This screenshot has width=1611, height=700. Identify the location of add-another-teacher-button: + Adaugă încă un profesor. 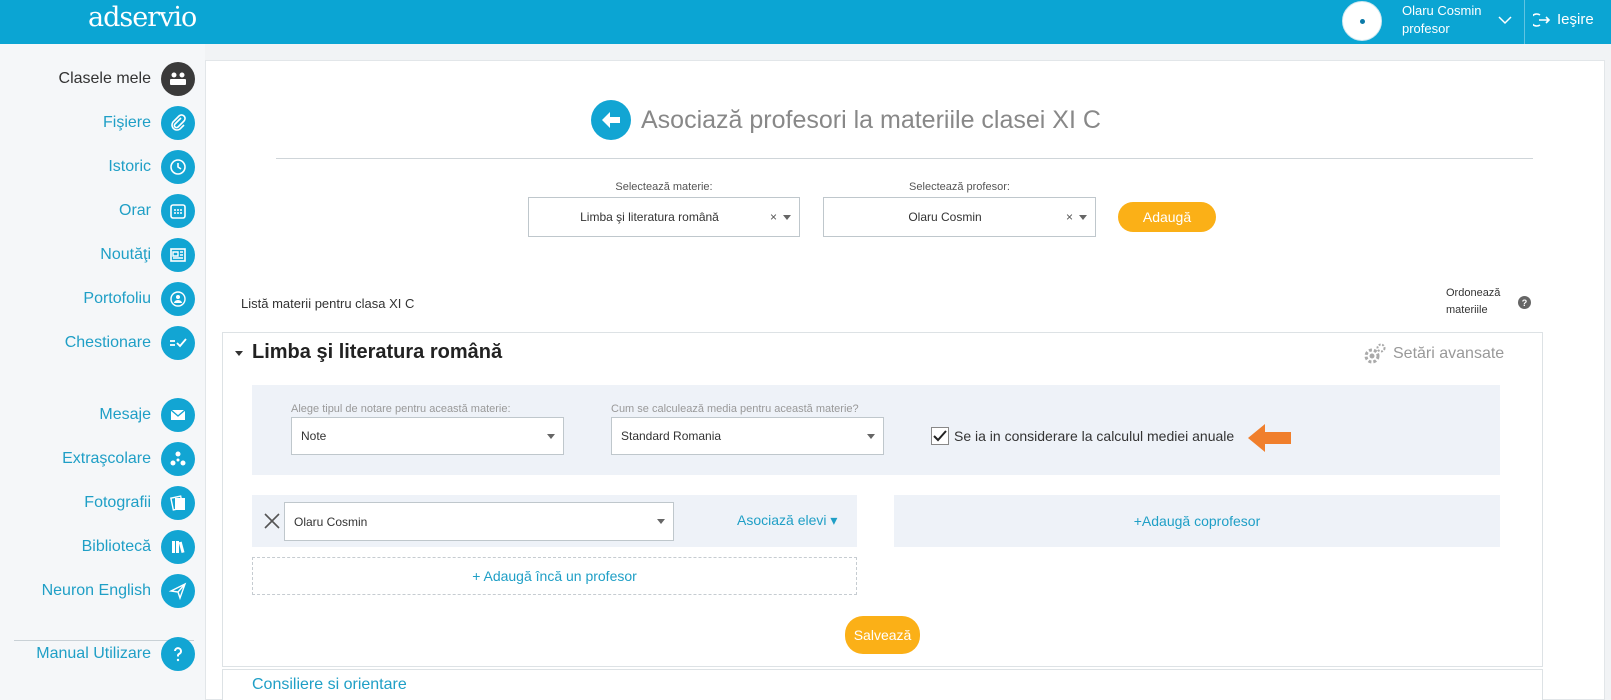
(554, 576).